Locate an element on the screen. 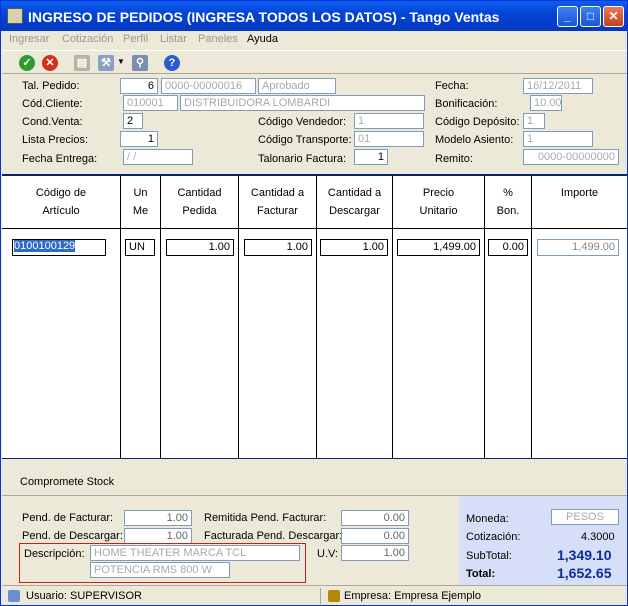 This screenshot has height=606, width=628. col-header-precio: Precio Unitario is located at coordinates (439, 202).